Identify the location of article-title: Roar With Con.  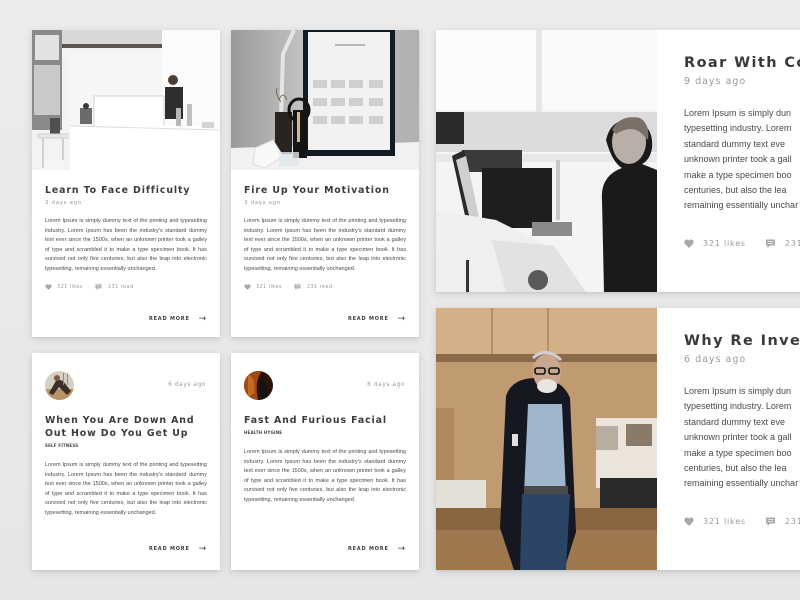
(742, 63).